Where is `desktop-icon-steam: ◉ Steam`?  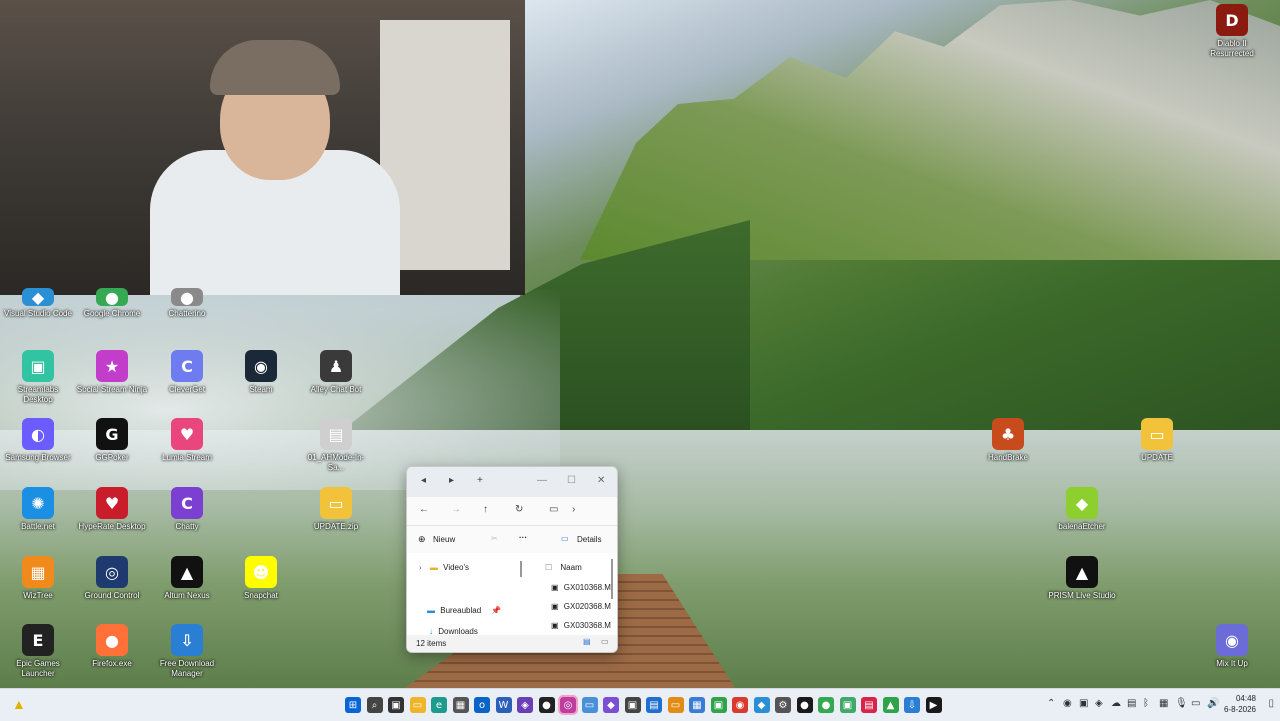
desktop-icon-steam: ◉ Steam is located at coordinates (261, 372).